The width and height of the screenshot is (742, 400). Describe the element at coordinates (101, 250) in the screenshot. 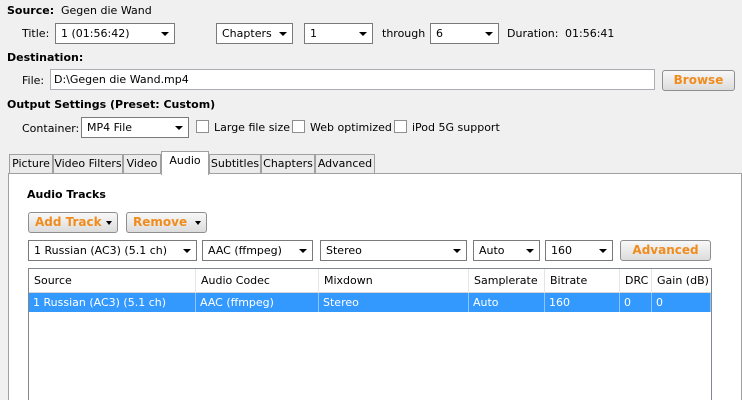

I see `audio-track-value: 1 Russian (AC3) (5.1 ch)` at that location.